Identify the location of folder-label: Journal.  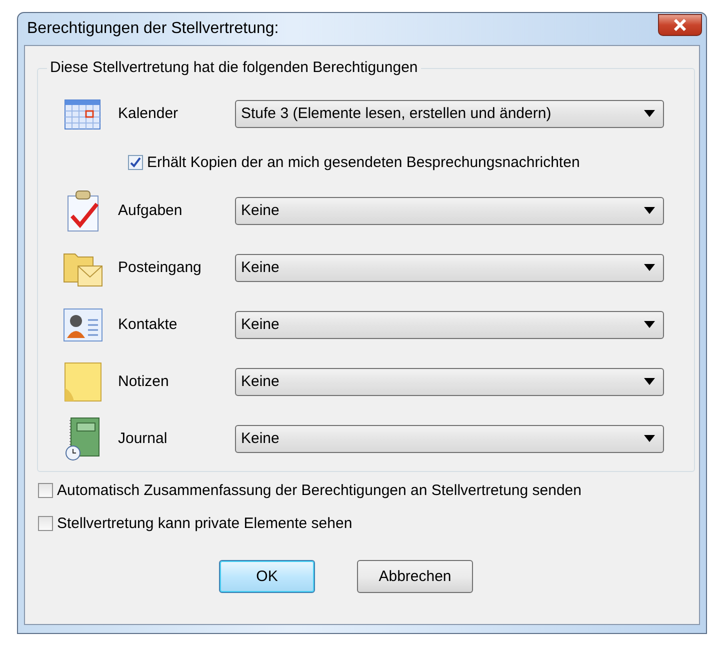
(143, 438).